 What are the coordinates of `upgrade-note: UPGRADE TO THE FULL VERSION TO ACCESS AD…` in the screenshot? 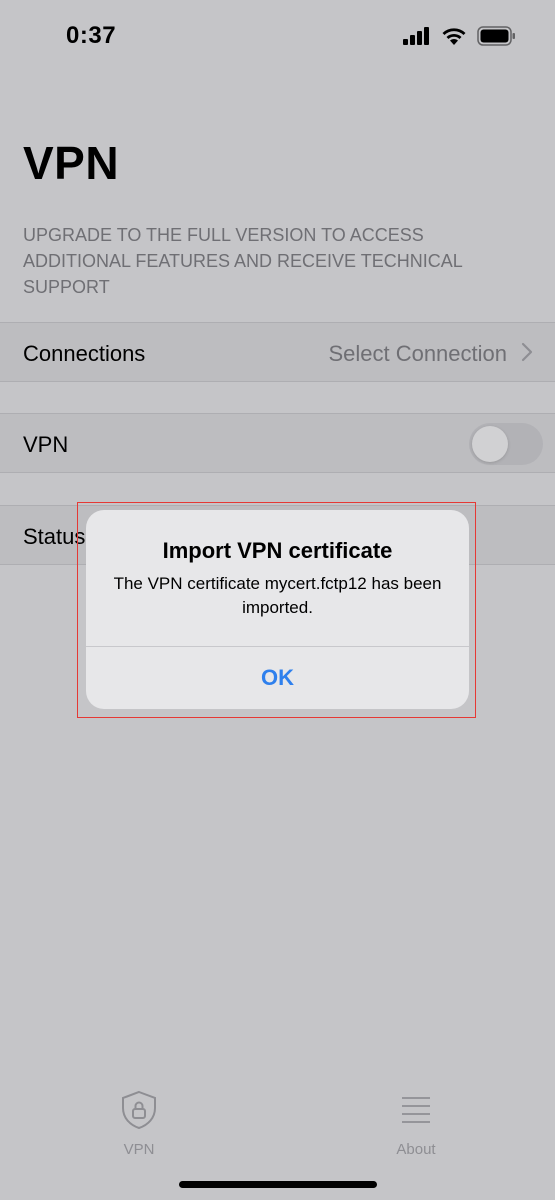 It's located at (258, 261).